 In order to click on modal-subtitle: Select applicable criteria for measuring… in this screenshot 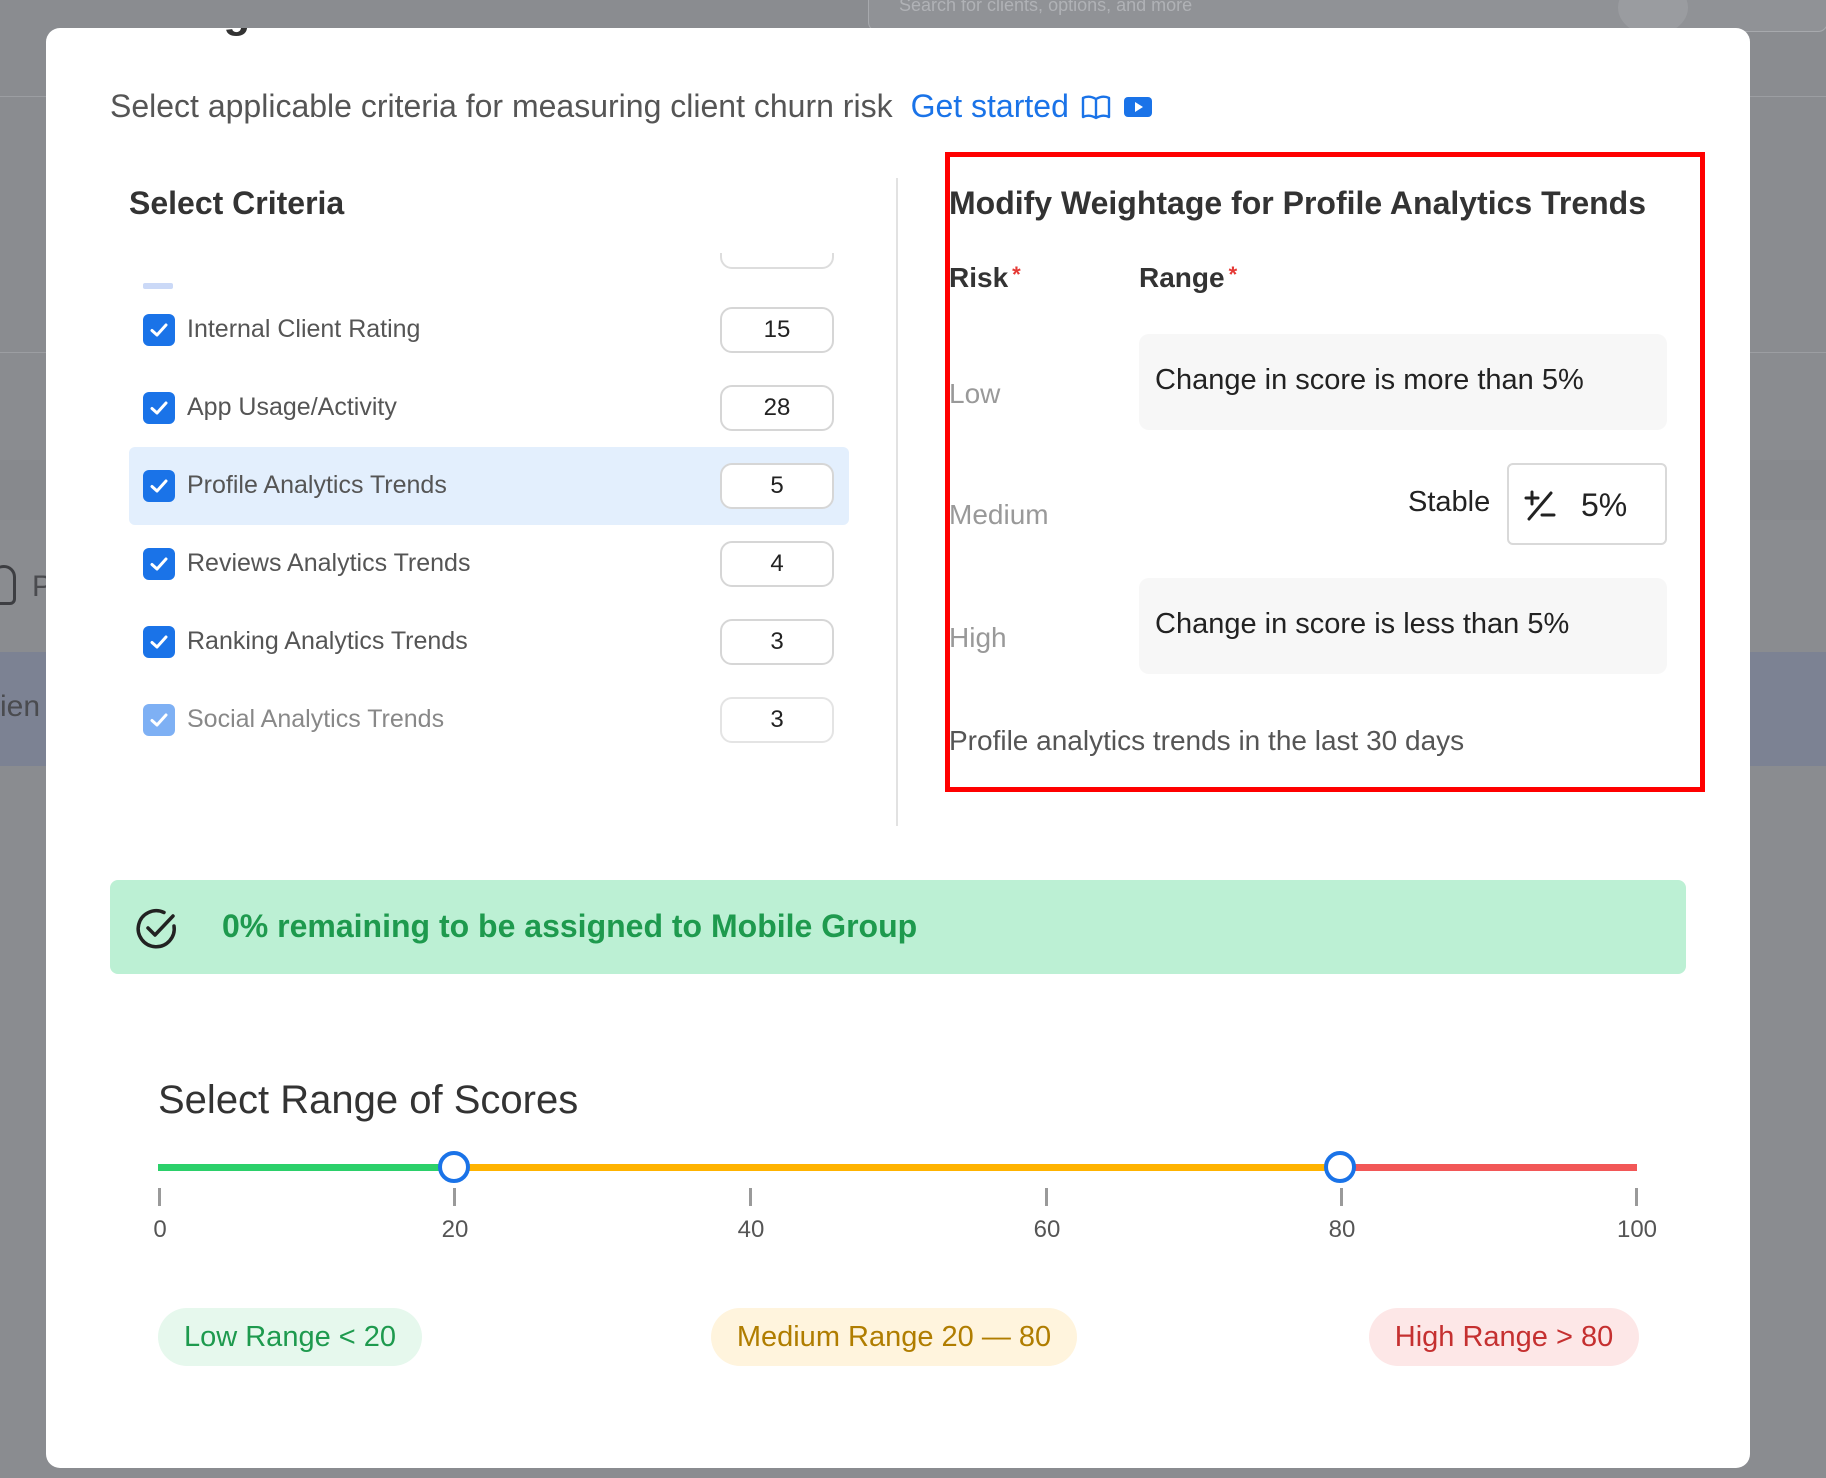, I will do `click(501, 106)`.